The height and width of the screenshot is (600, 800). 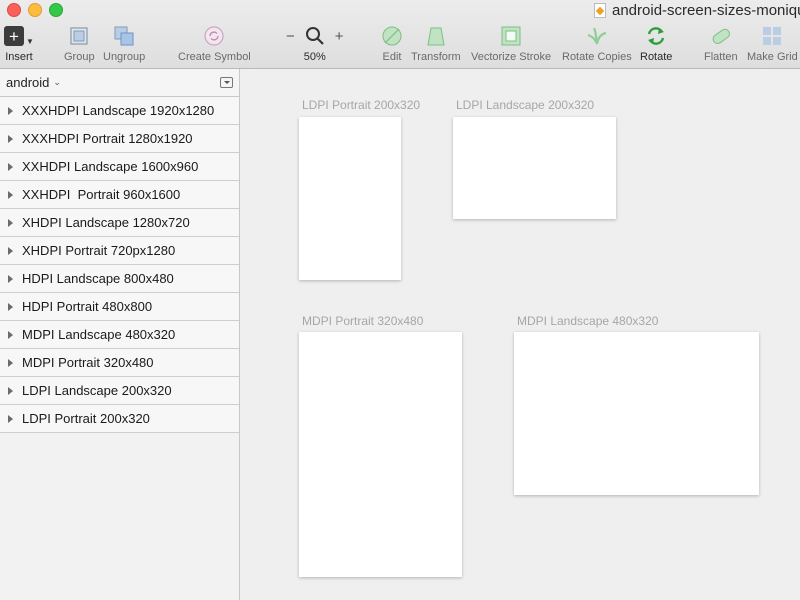 I want to click on artboard-label: LDPI Portrait 200x320, so click(x=361, y=105).